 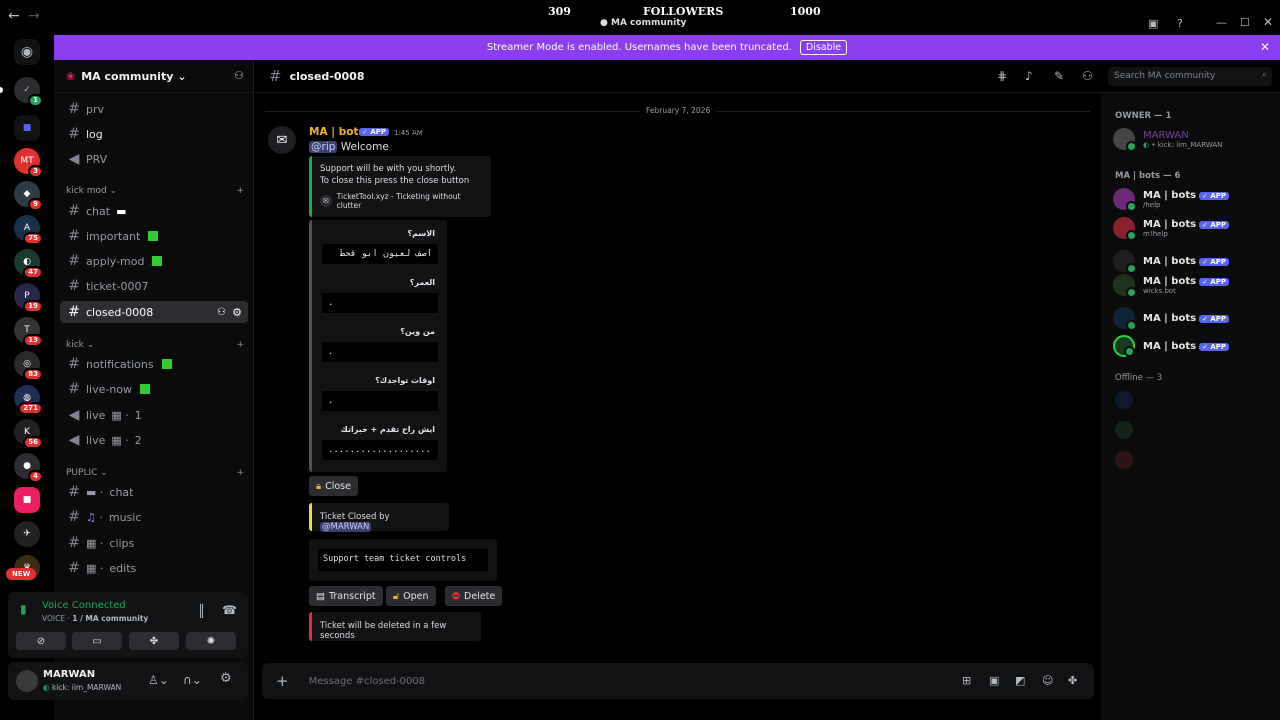 I want to click on gif-icon: ▣, so click(x=994, y=680).